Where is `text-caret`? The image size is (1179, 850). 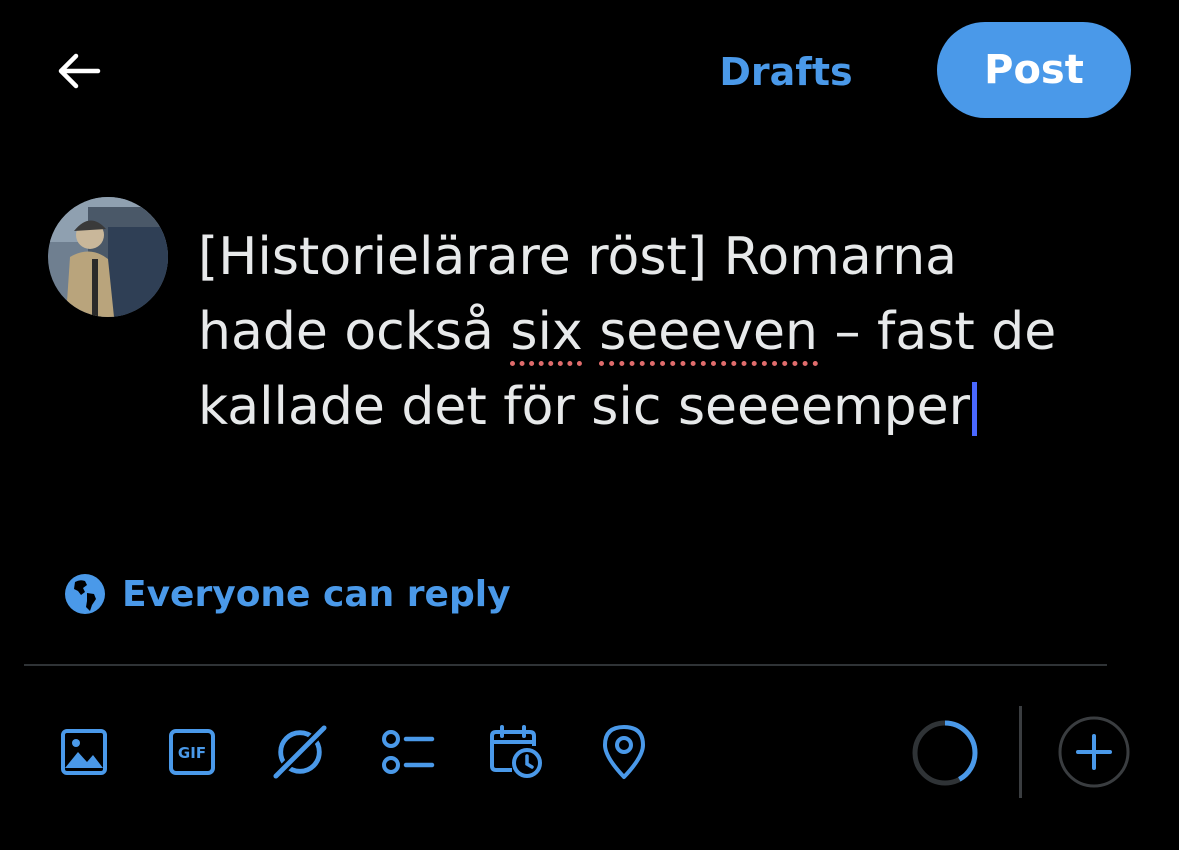 text-caret is located at coordinates (975, 409).